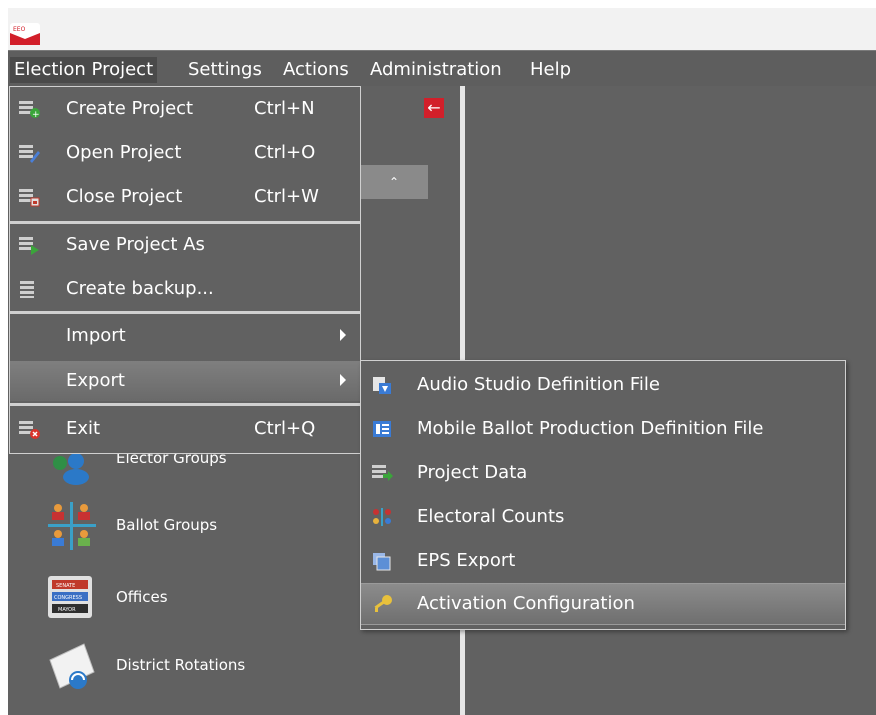  What do you see at coordinates (29, 429) in the screenshot?
I see `exit-icon` at bounding box center [29, 429].